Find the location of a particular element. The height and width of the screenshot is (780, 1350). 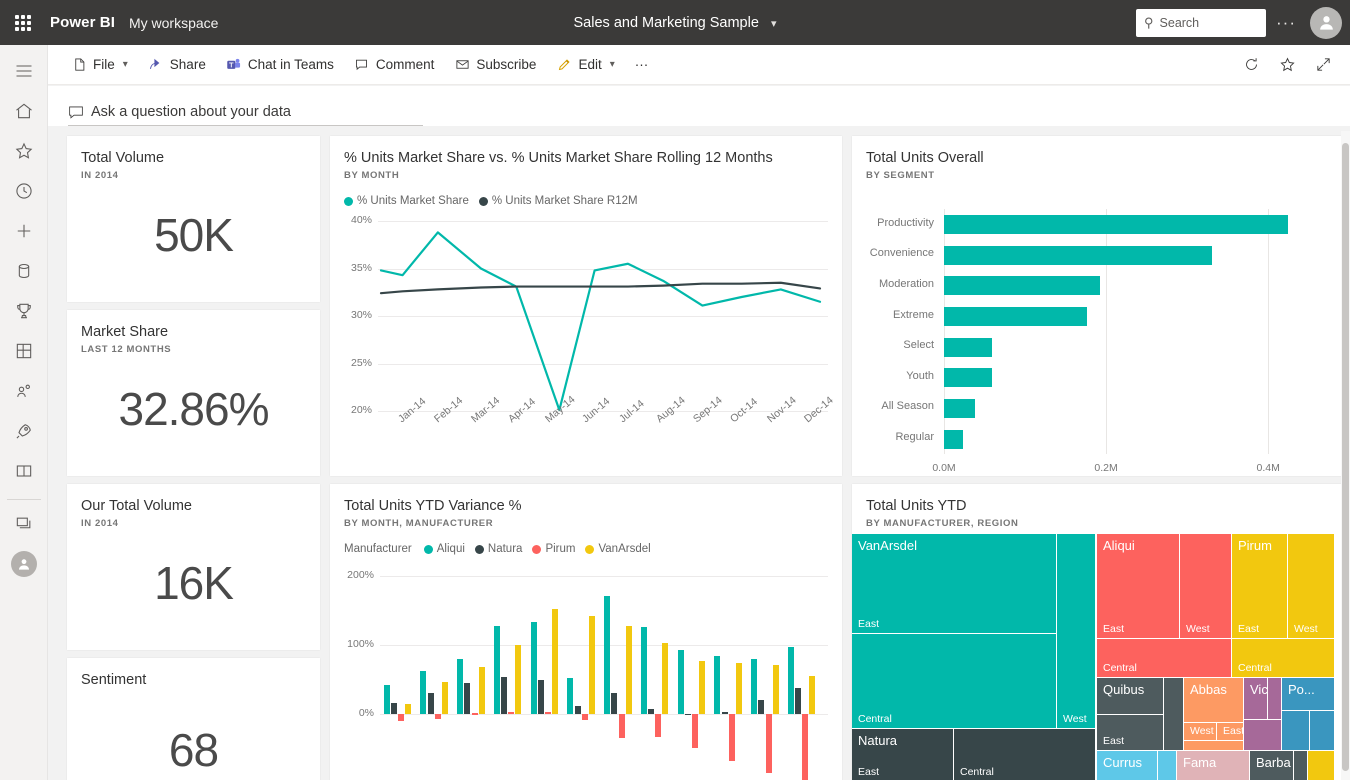

file-menu-button: File ▾ is located at coordinates (99, 65).